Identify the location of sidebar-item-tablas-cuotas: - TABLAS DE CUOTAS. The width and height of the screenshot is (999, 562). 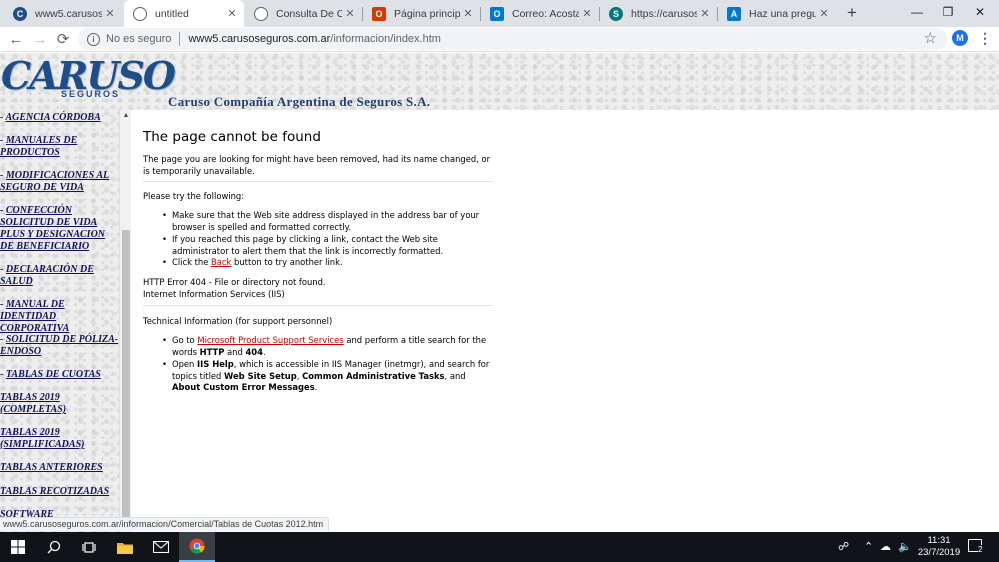
(59, 375).